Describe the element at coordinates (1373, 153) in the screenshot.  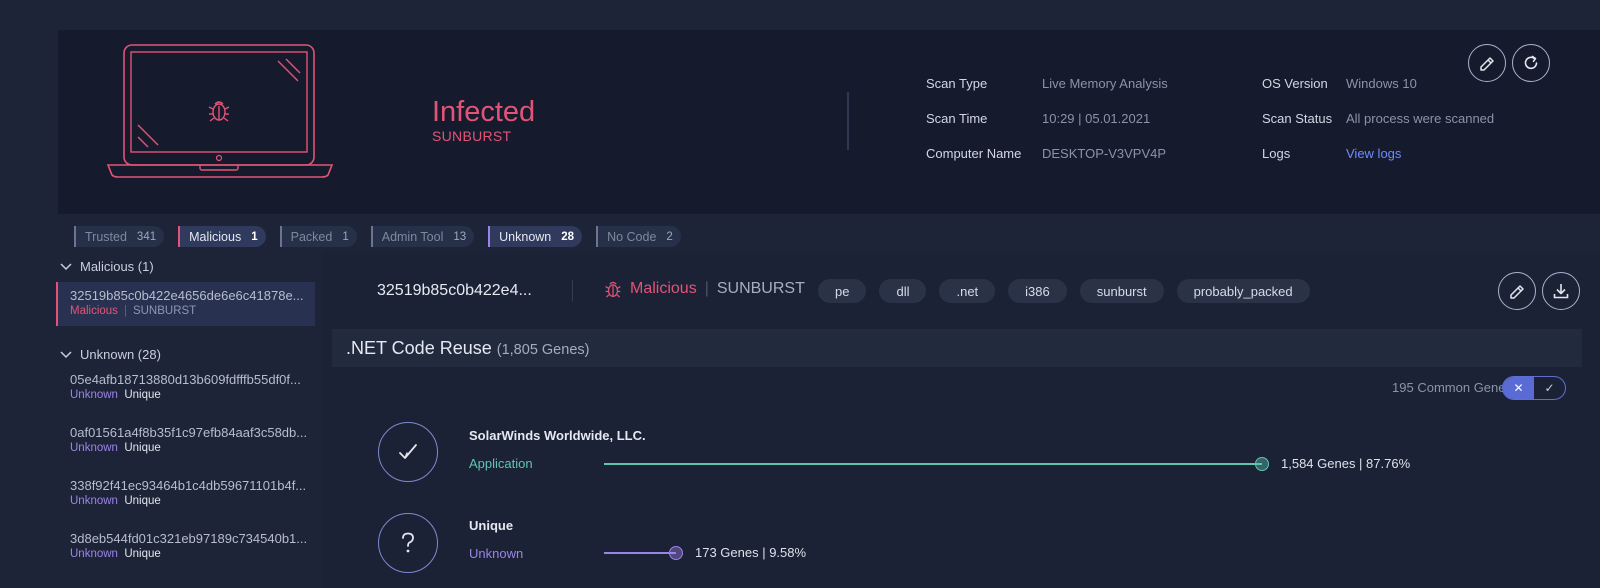
I see `view-logs-link: View logs` at that location.